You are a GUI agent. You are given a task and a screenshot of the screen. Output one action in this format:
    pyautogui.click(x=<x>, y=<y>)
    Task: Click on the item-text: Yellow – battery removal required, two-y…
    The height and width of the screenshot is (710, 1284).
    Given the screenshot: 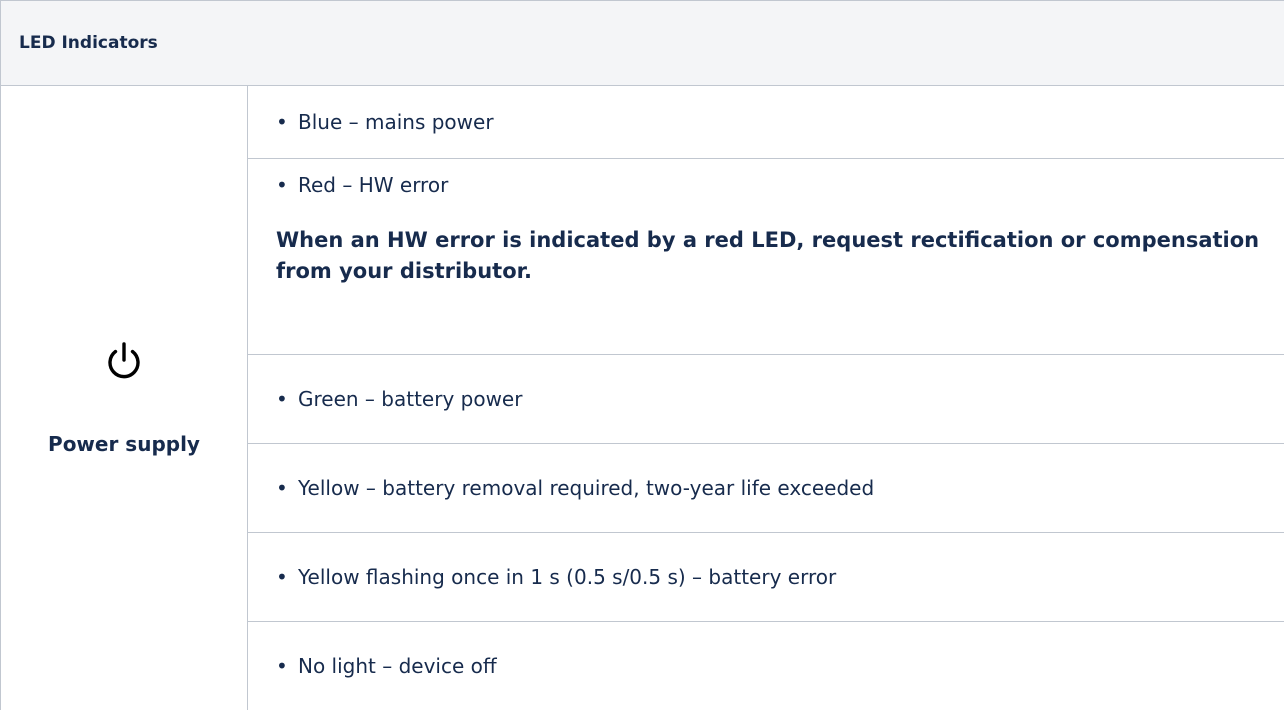 What is the action you would take?
    pyautogui.click(x=586, y=488)
    